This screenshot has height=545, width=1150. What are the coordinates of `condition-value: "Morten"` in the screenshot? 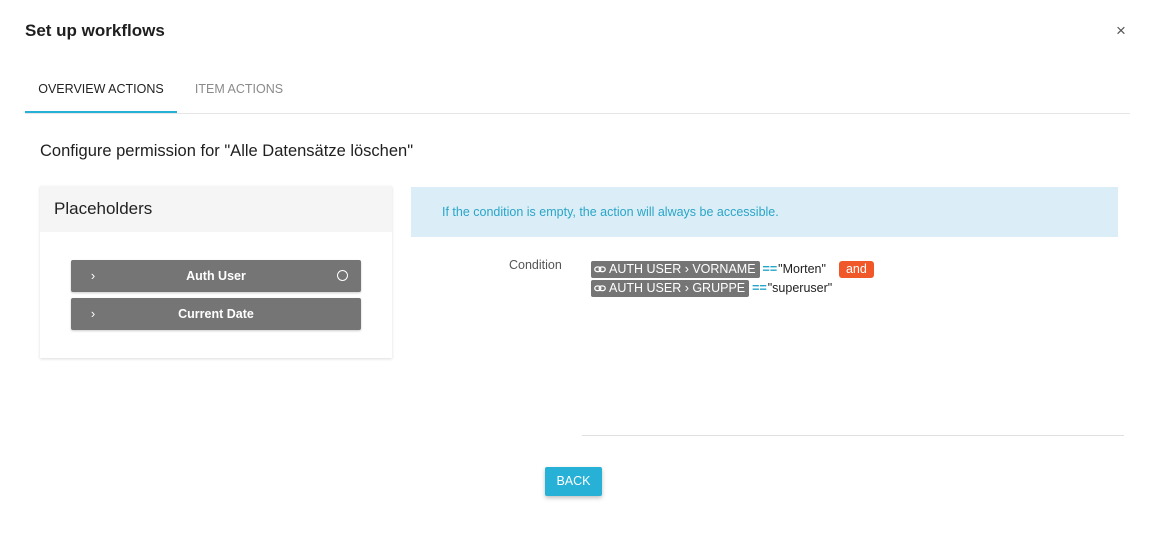 It's located at (802, 269).